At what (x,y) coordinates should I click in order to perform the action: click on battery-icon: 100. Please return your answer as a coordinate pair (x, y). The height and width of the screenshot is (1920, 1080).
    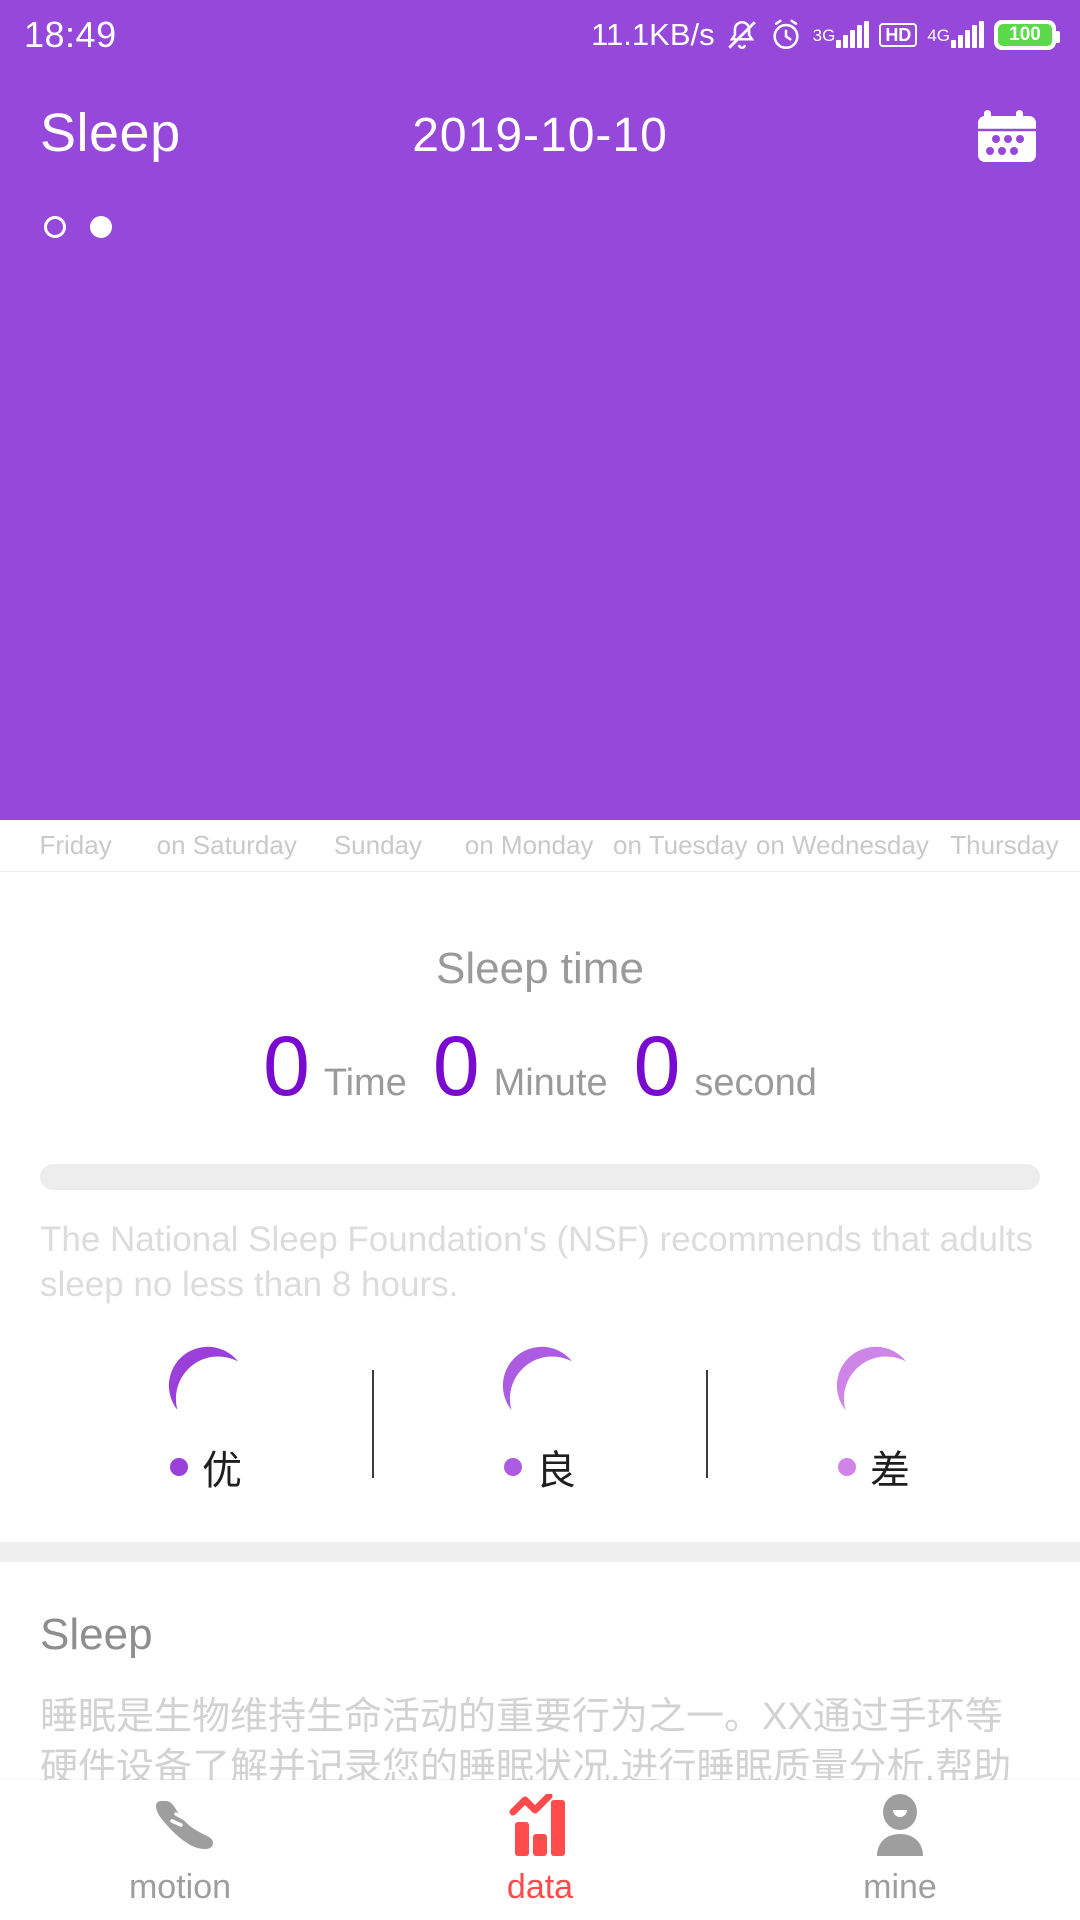
    Looking at the image, I should click on (1027, 35).